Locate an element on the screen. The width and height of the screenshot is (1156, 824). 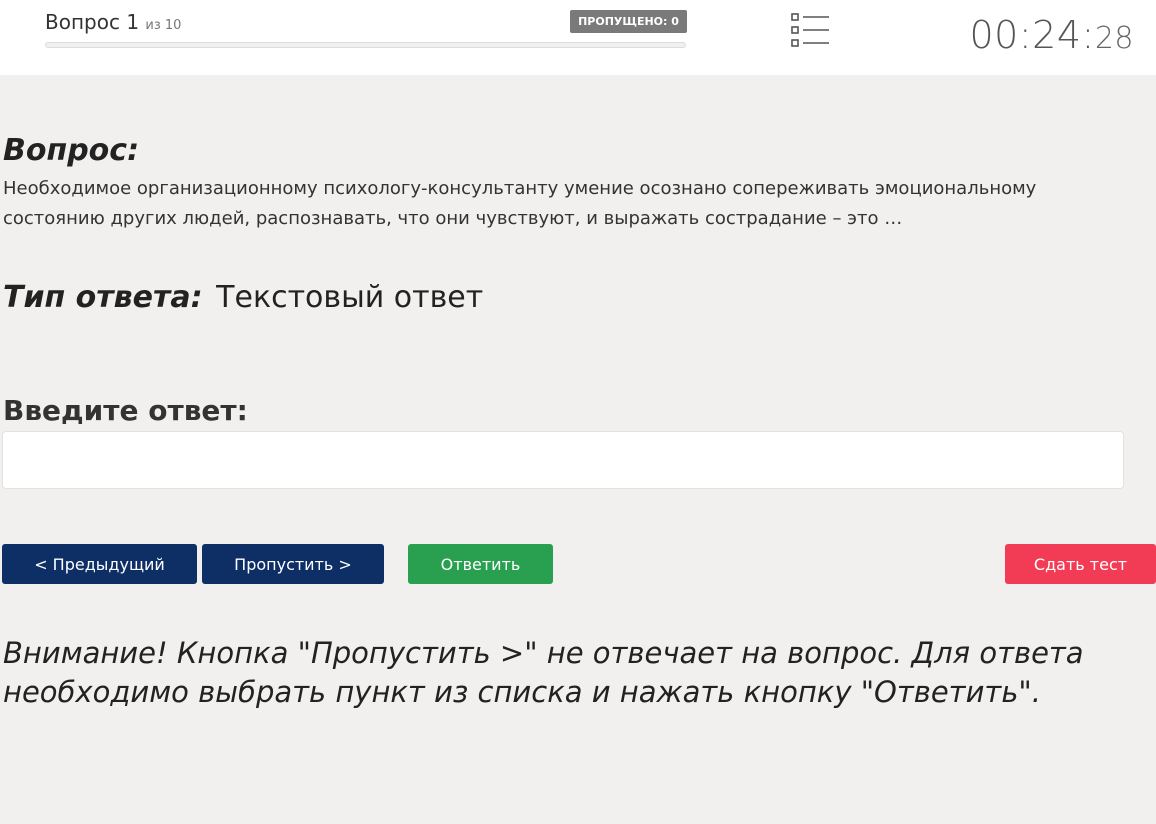
skipped-badge: ПРОПУЩЕНО: 0 is located at coordinates (628, 21).